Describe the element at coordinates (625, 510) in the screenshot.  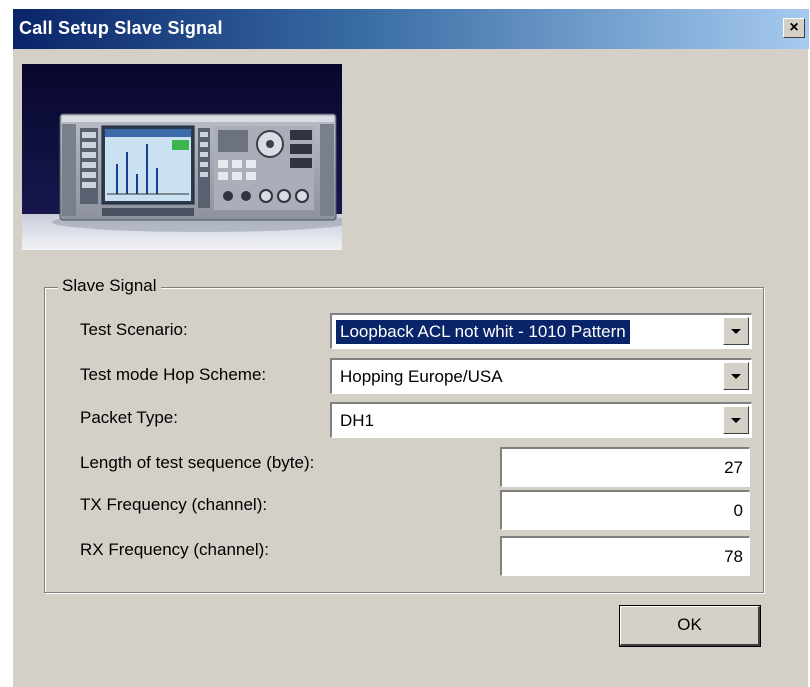
I see `tx-frequency-field` at that location.